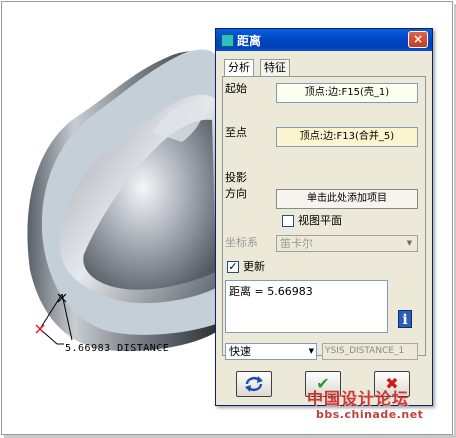 The image size is (456, 438). I want to click on csys-value: 笛卡尔, so click(296, 243).